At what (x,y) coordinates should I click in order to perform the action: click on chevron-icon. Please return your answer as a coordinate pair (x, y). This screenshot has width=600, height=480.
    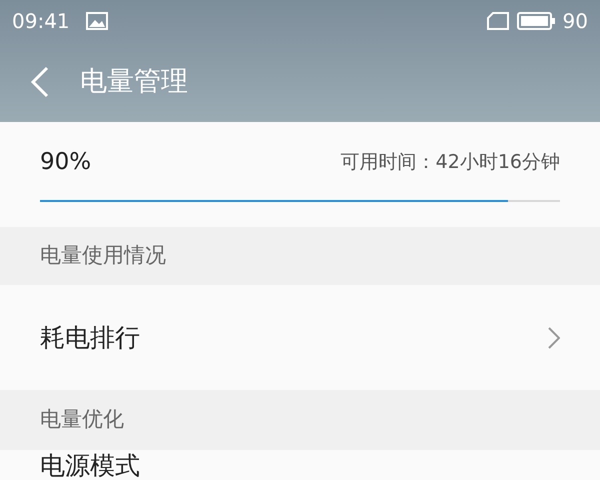
    Looking at the image, I should click on (554, 337).